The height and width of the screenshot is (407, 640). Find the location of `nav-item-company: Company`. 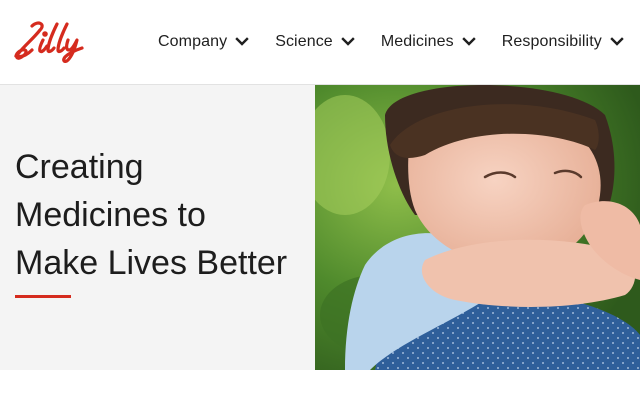

nav-item-company: Company is located at coordinates (203, 42).